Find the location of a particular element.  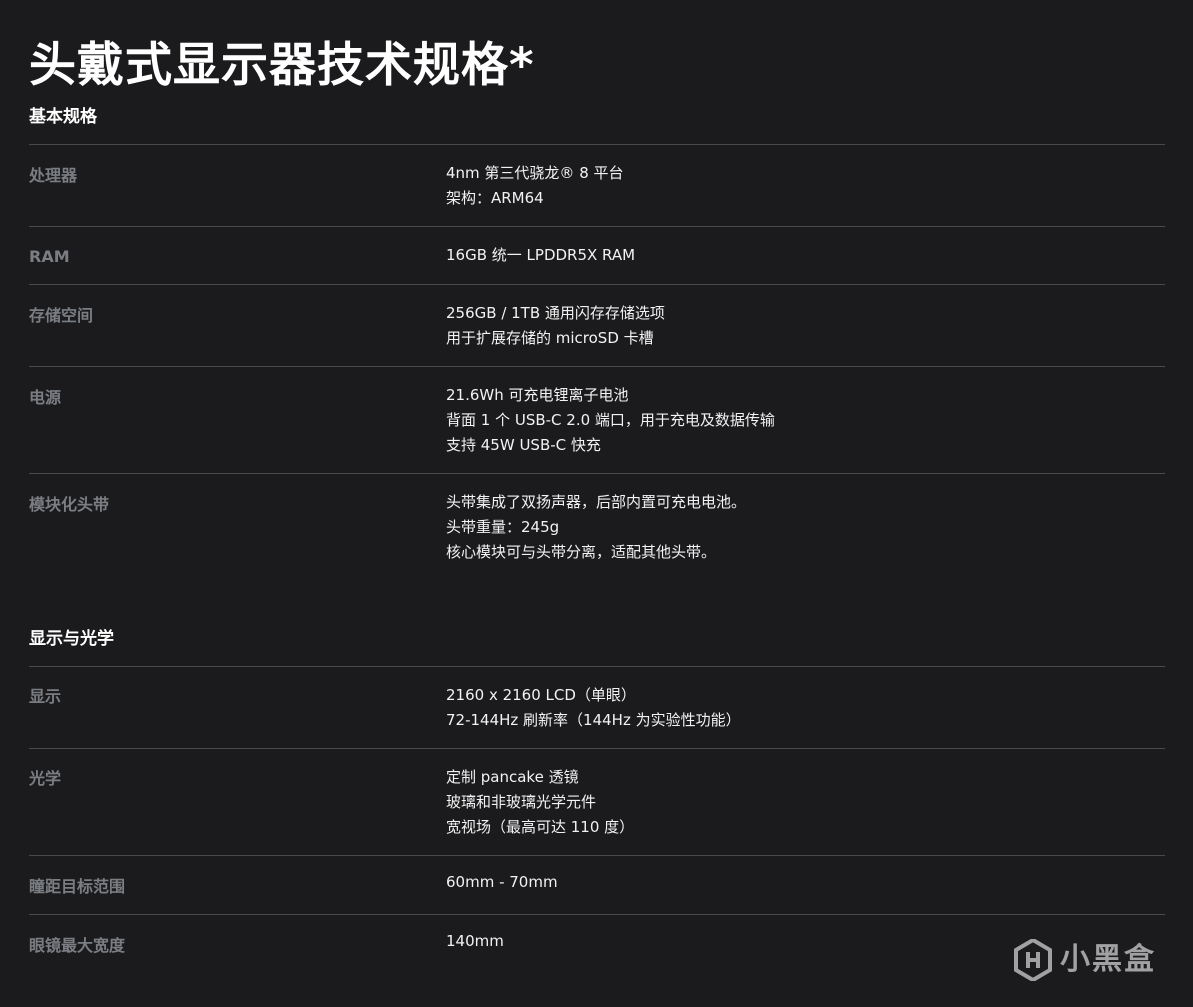

spec-values: 16GB 统一 LPDDR5X RAM is located at coordinates (540, 255).